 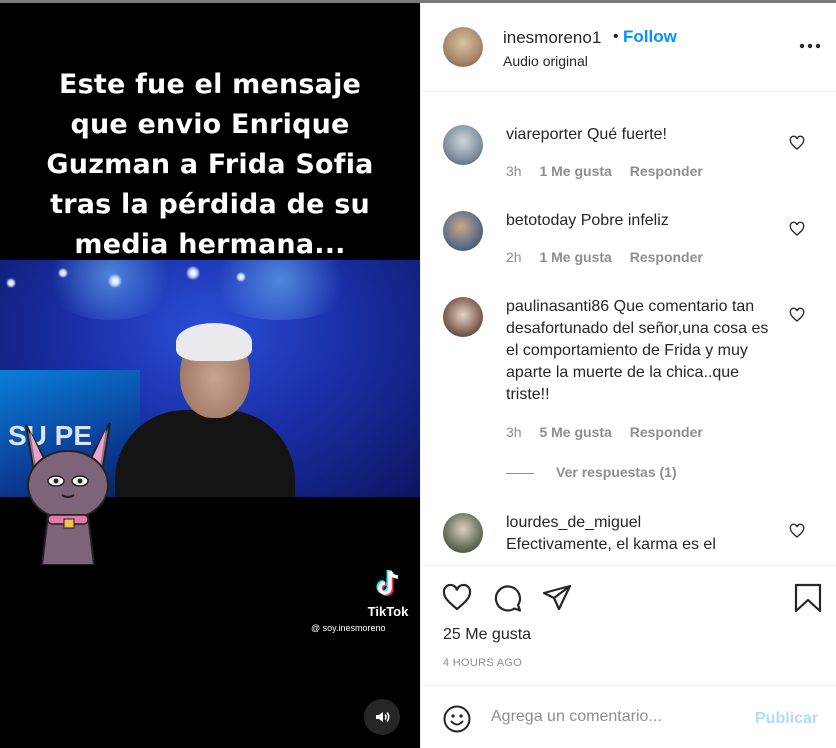 What do you see at coordinates (616, 472) in the screenshot?
I see `view-replies-label: Ver respuestas (1)` at bounding box center [616, 472].